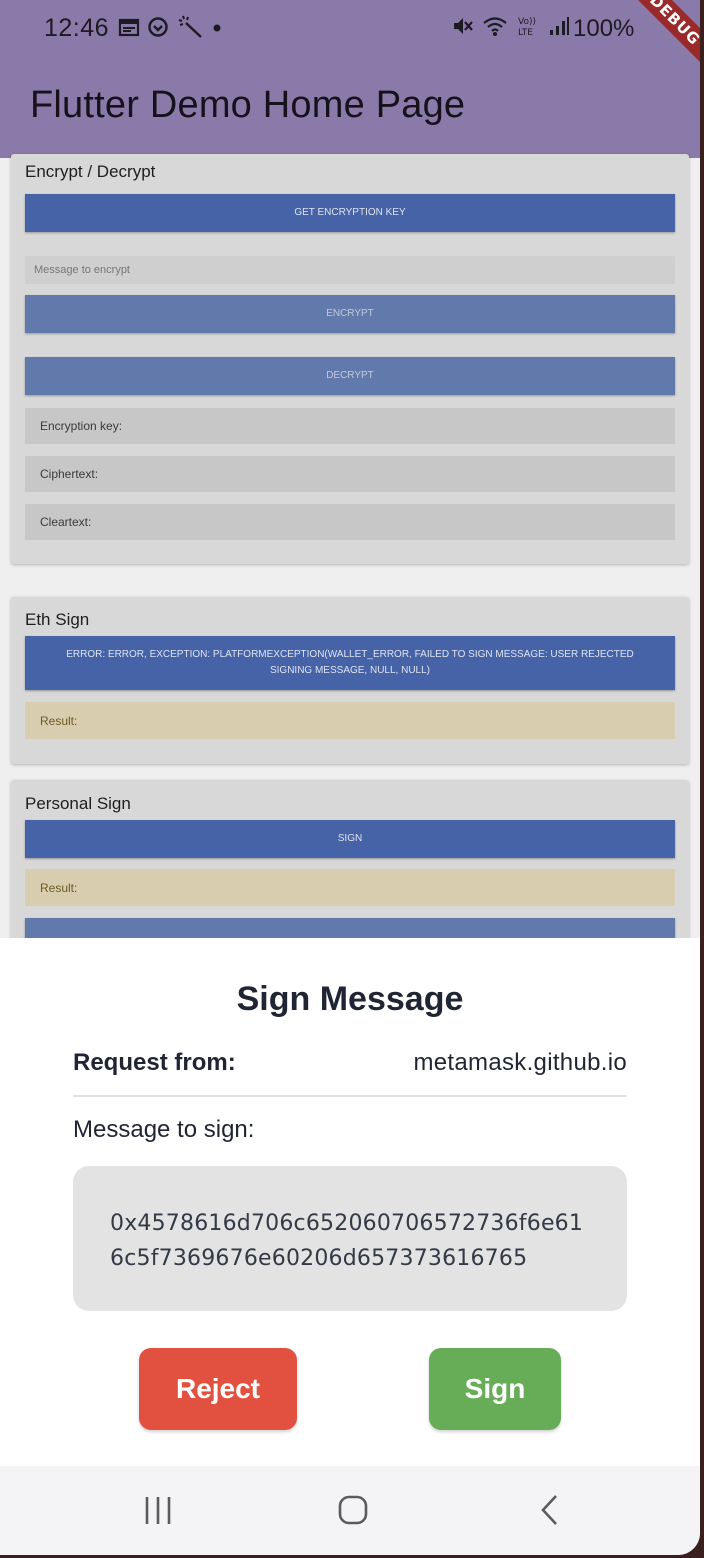 This screenshot has width=704, height=1558. Describe the element at coordinates (350, 213) in the screenshot. I see `get-encryption-key-button: GET ENCRYPTION KEY` at that location.